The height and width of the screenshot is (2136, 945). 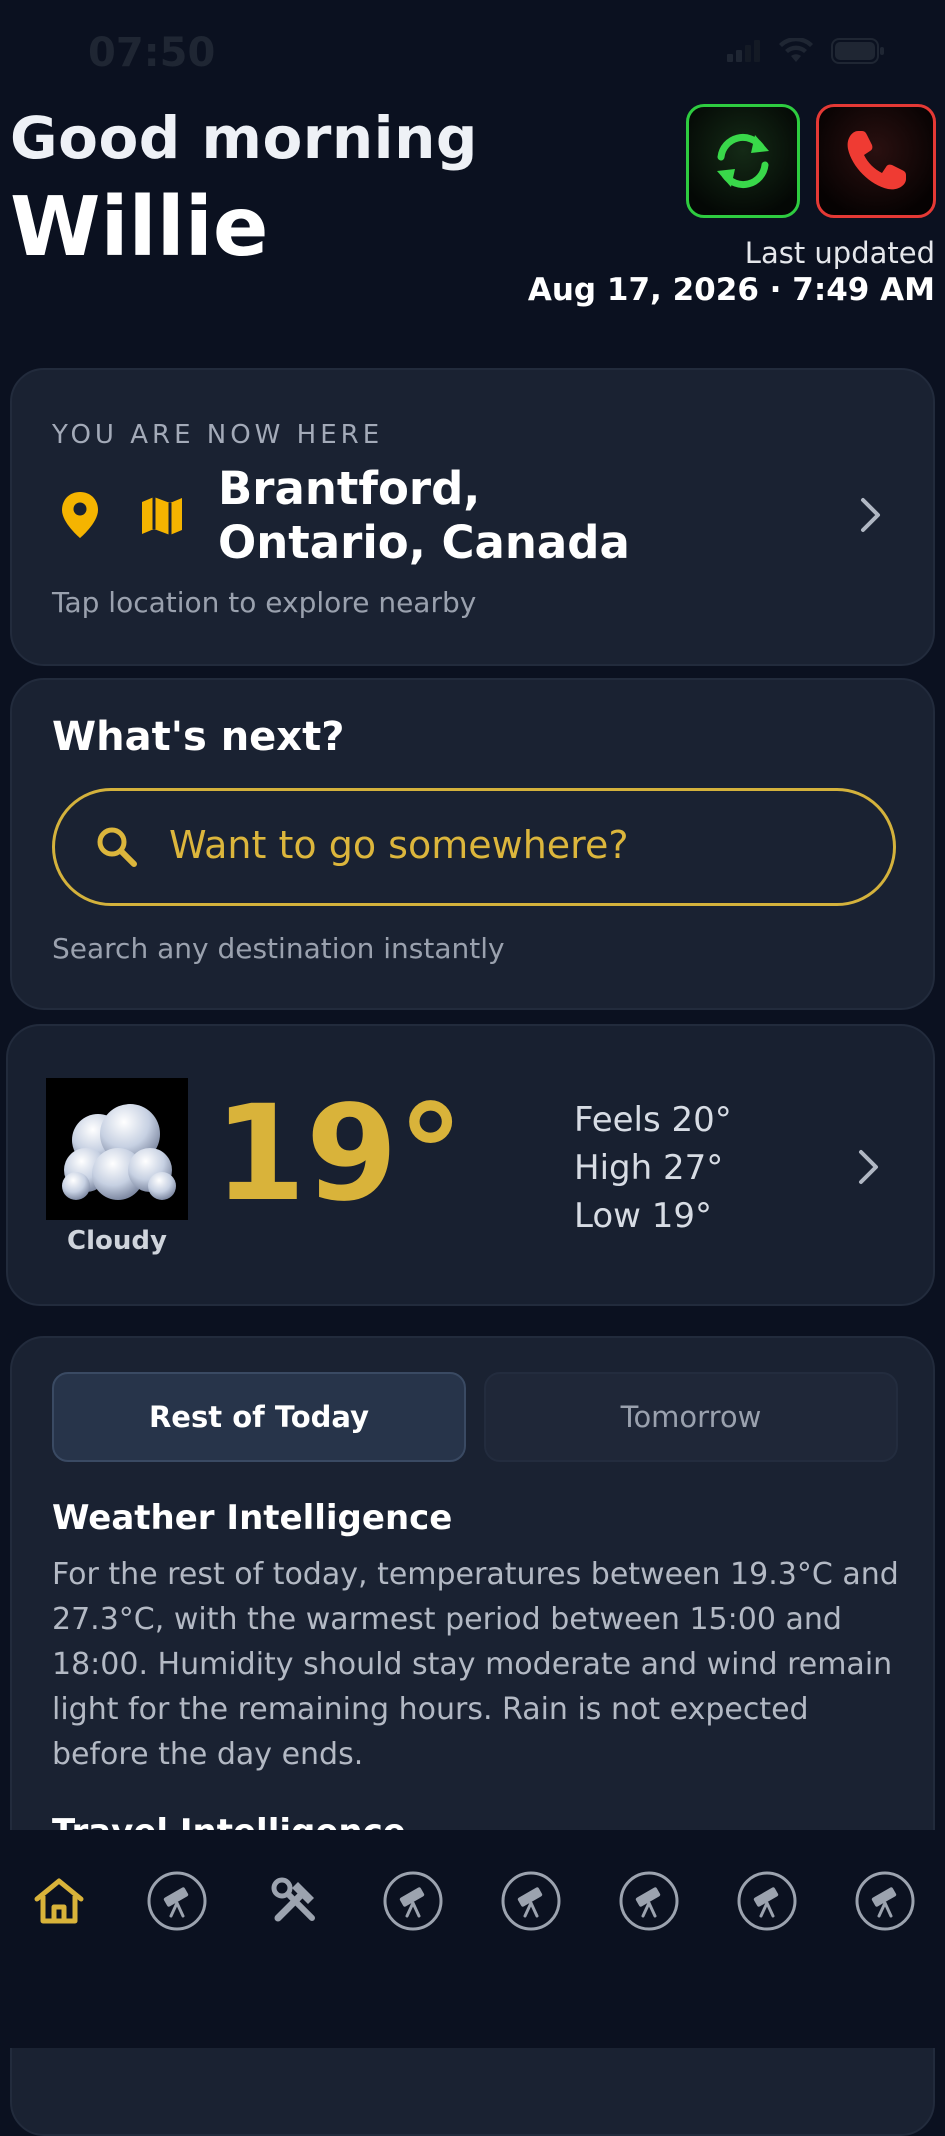 What do you see at coordinates (743, 51) in the screenshot?
I see `signal-icon` at bounding box center [743, 51].